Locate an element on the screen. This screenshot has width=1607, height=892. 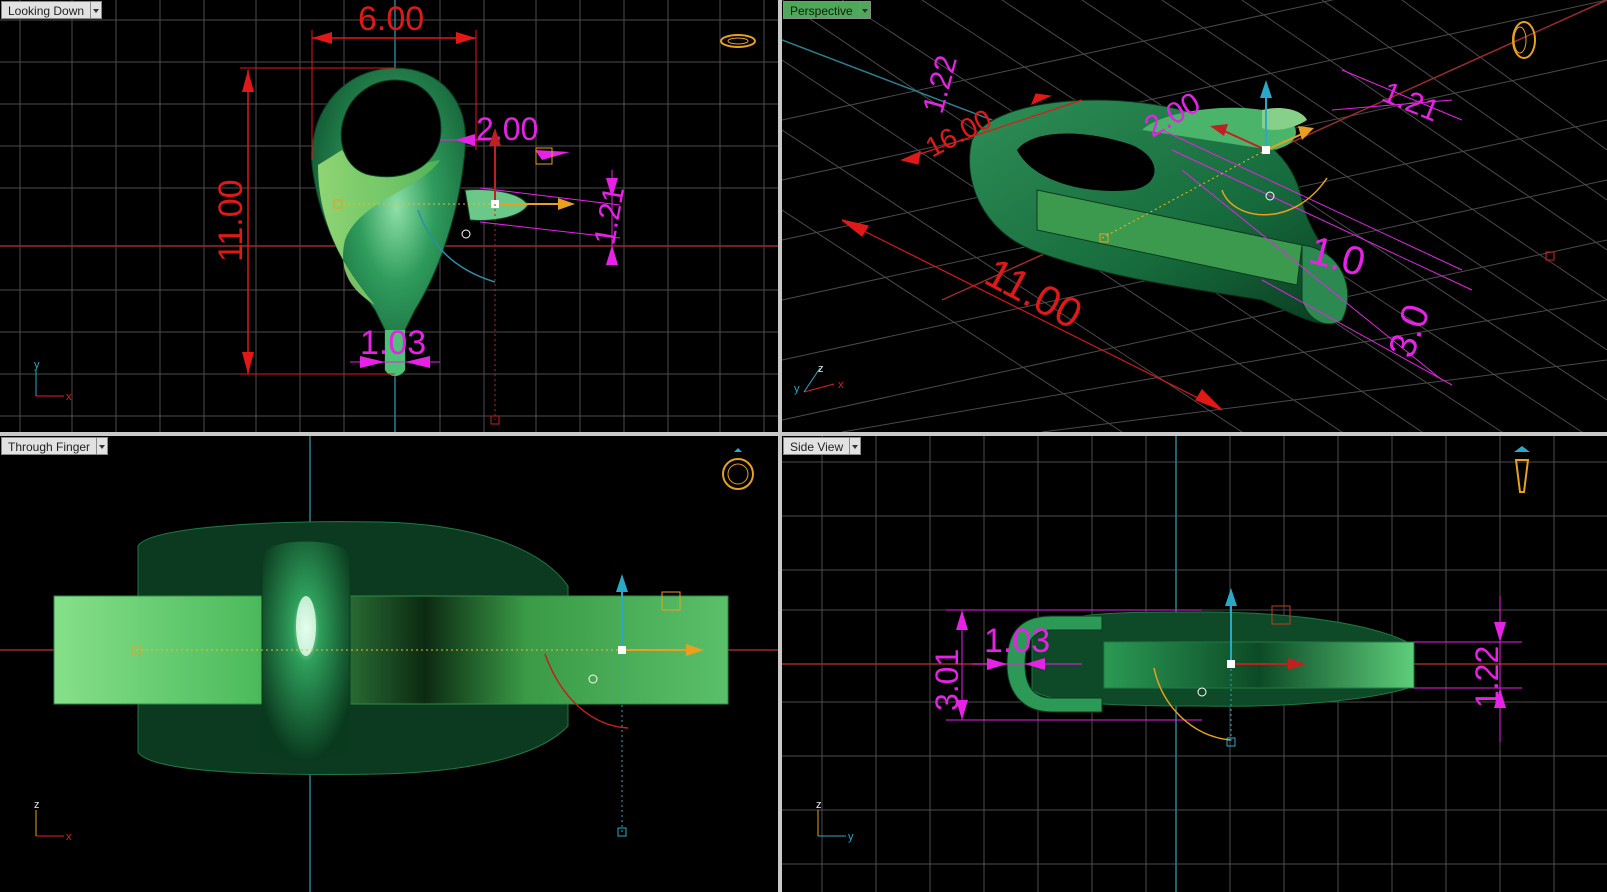
viewport-title: Looking Down is located at coordinates (46, 10).